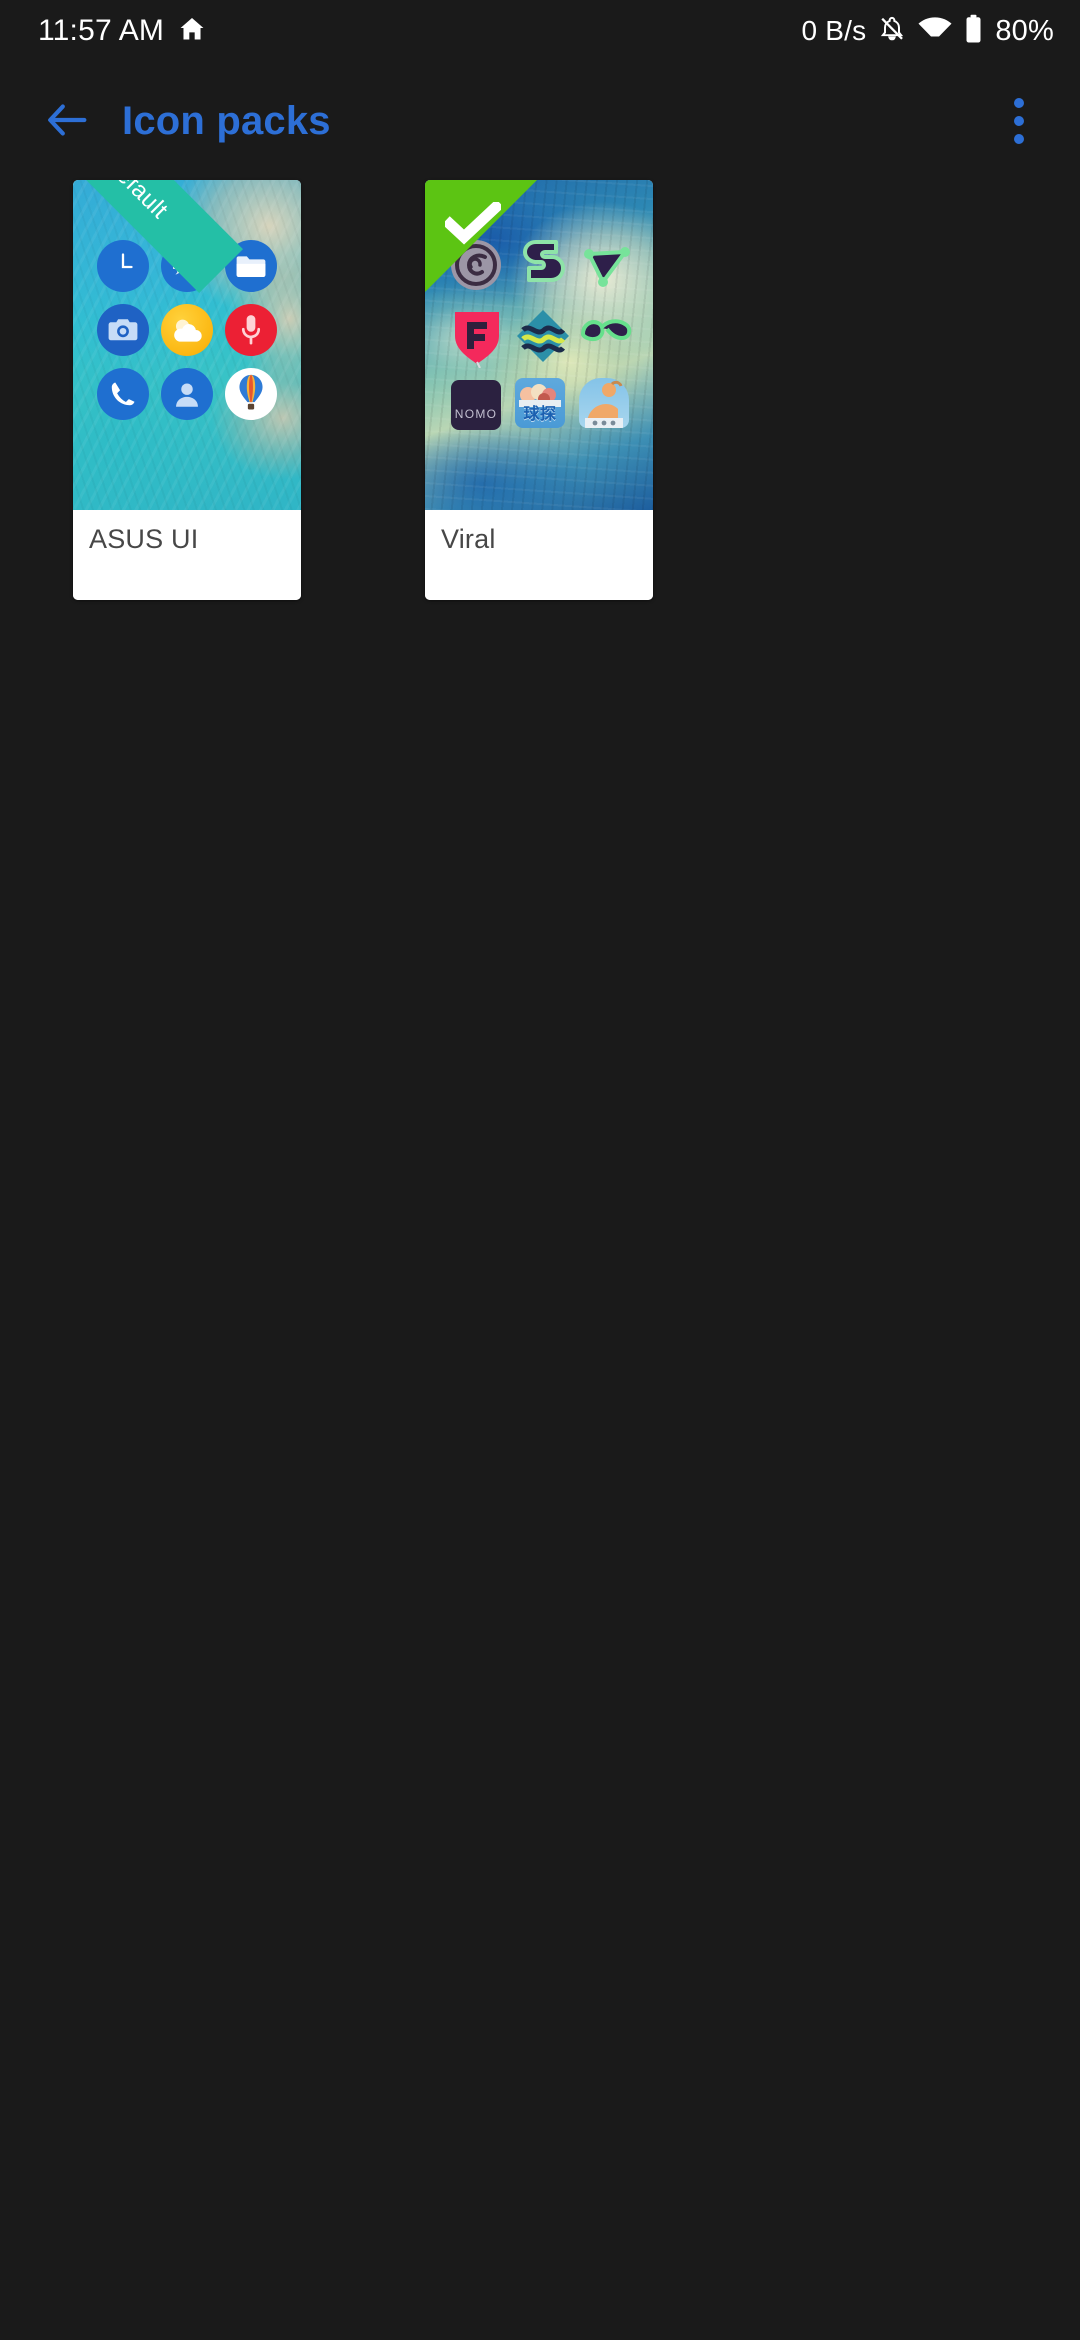  What do you see at coordinates (123, 394) in the screenshot?
I see `phone-dialer-icon` at bounding box center [123, 394].